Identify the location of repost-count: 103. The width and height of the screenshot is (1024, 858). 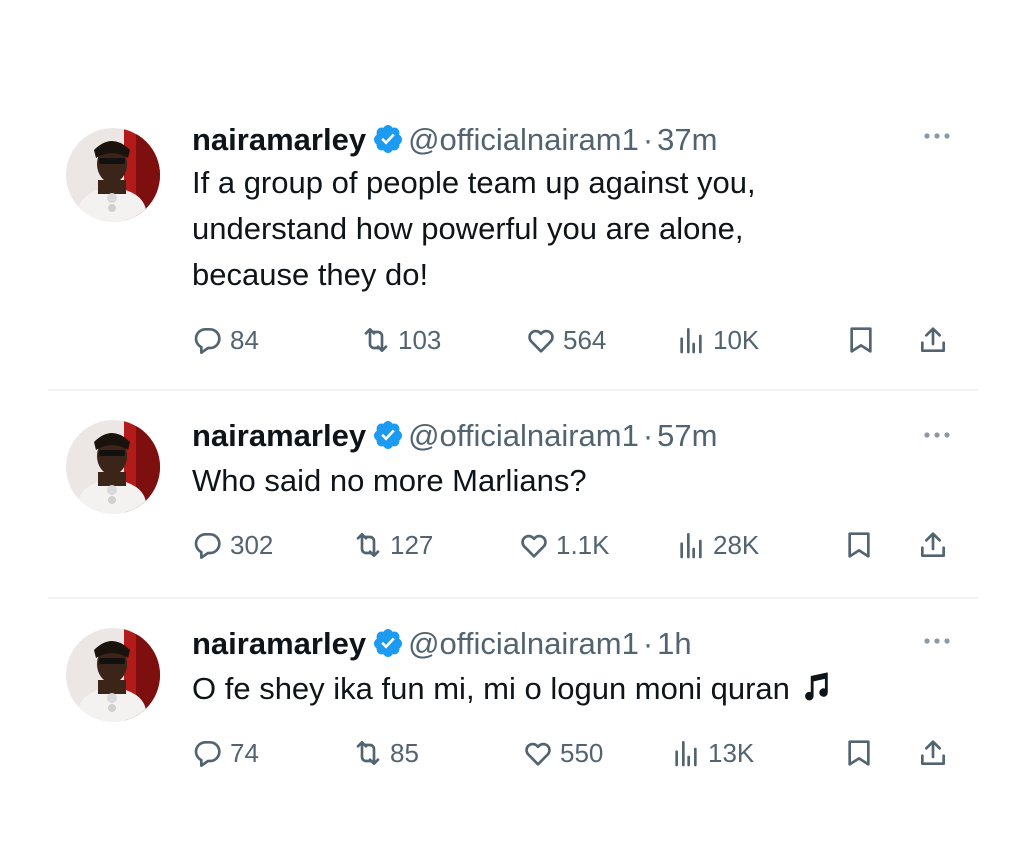
(420, 339).